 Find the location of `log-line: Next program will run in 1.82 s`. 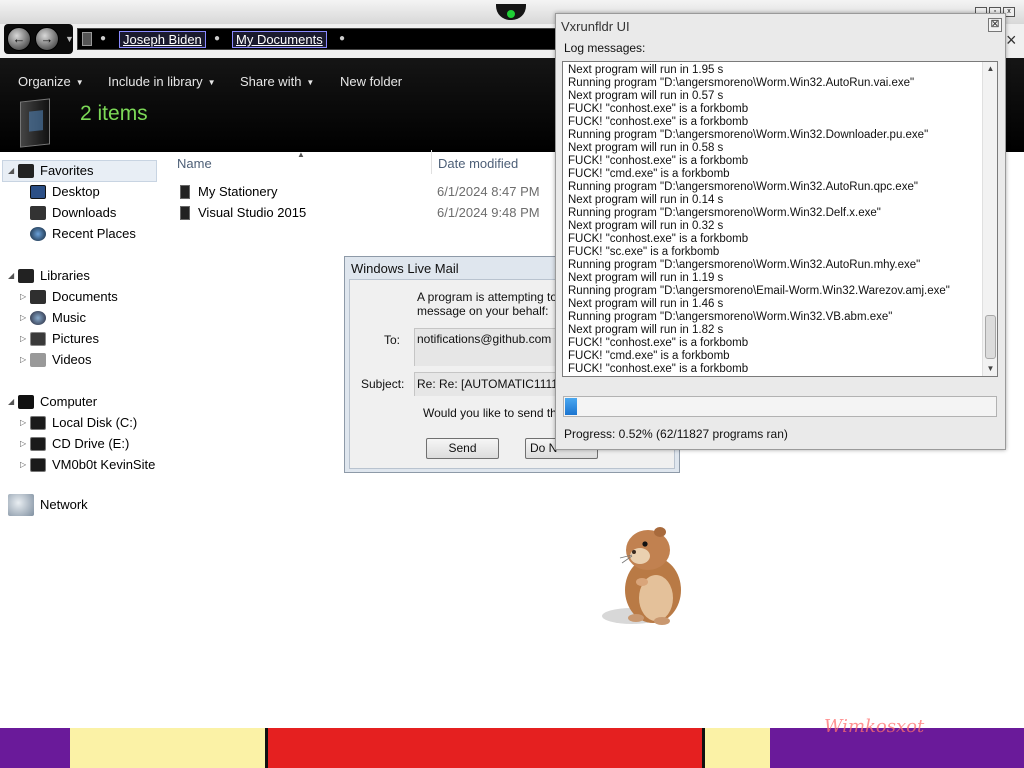

log-line: Next program will run in 1.82 s is located at coordinates (646, 330).